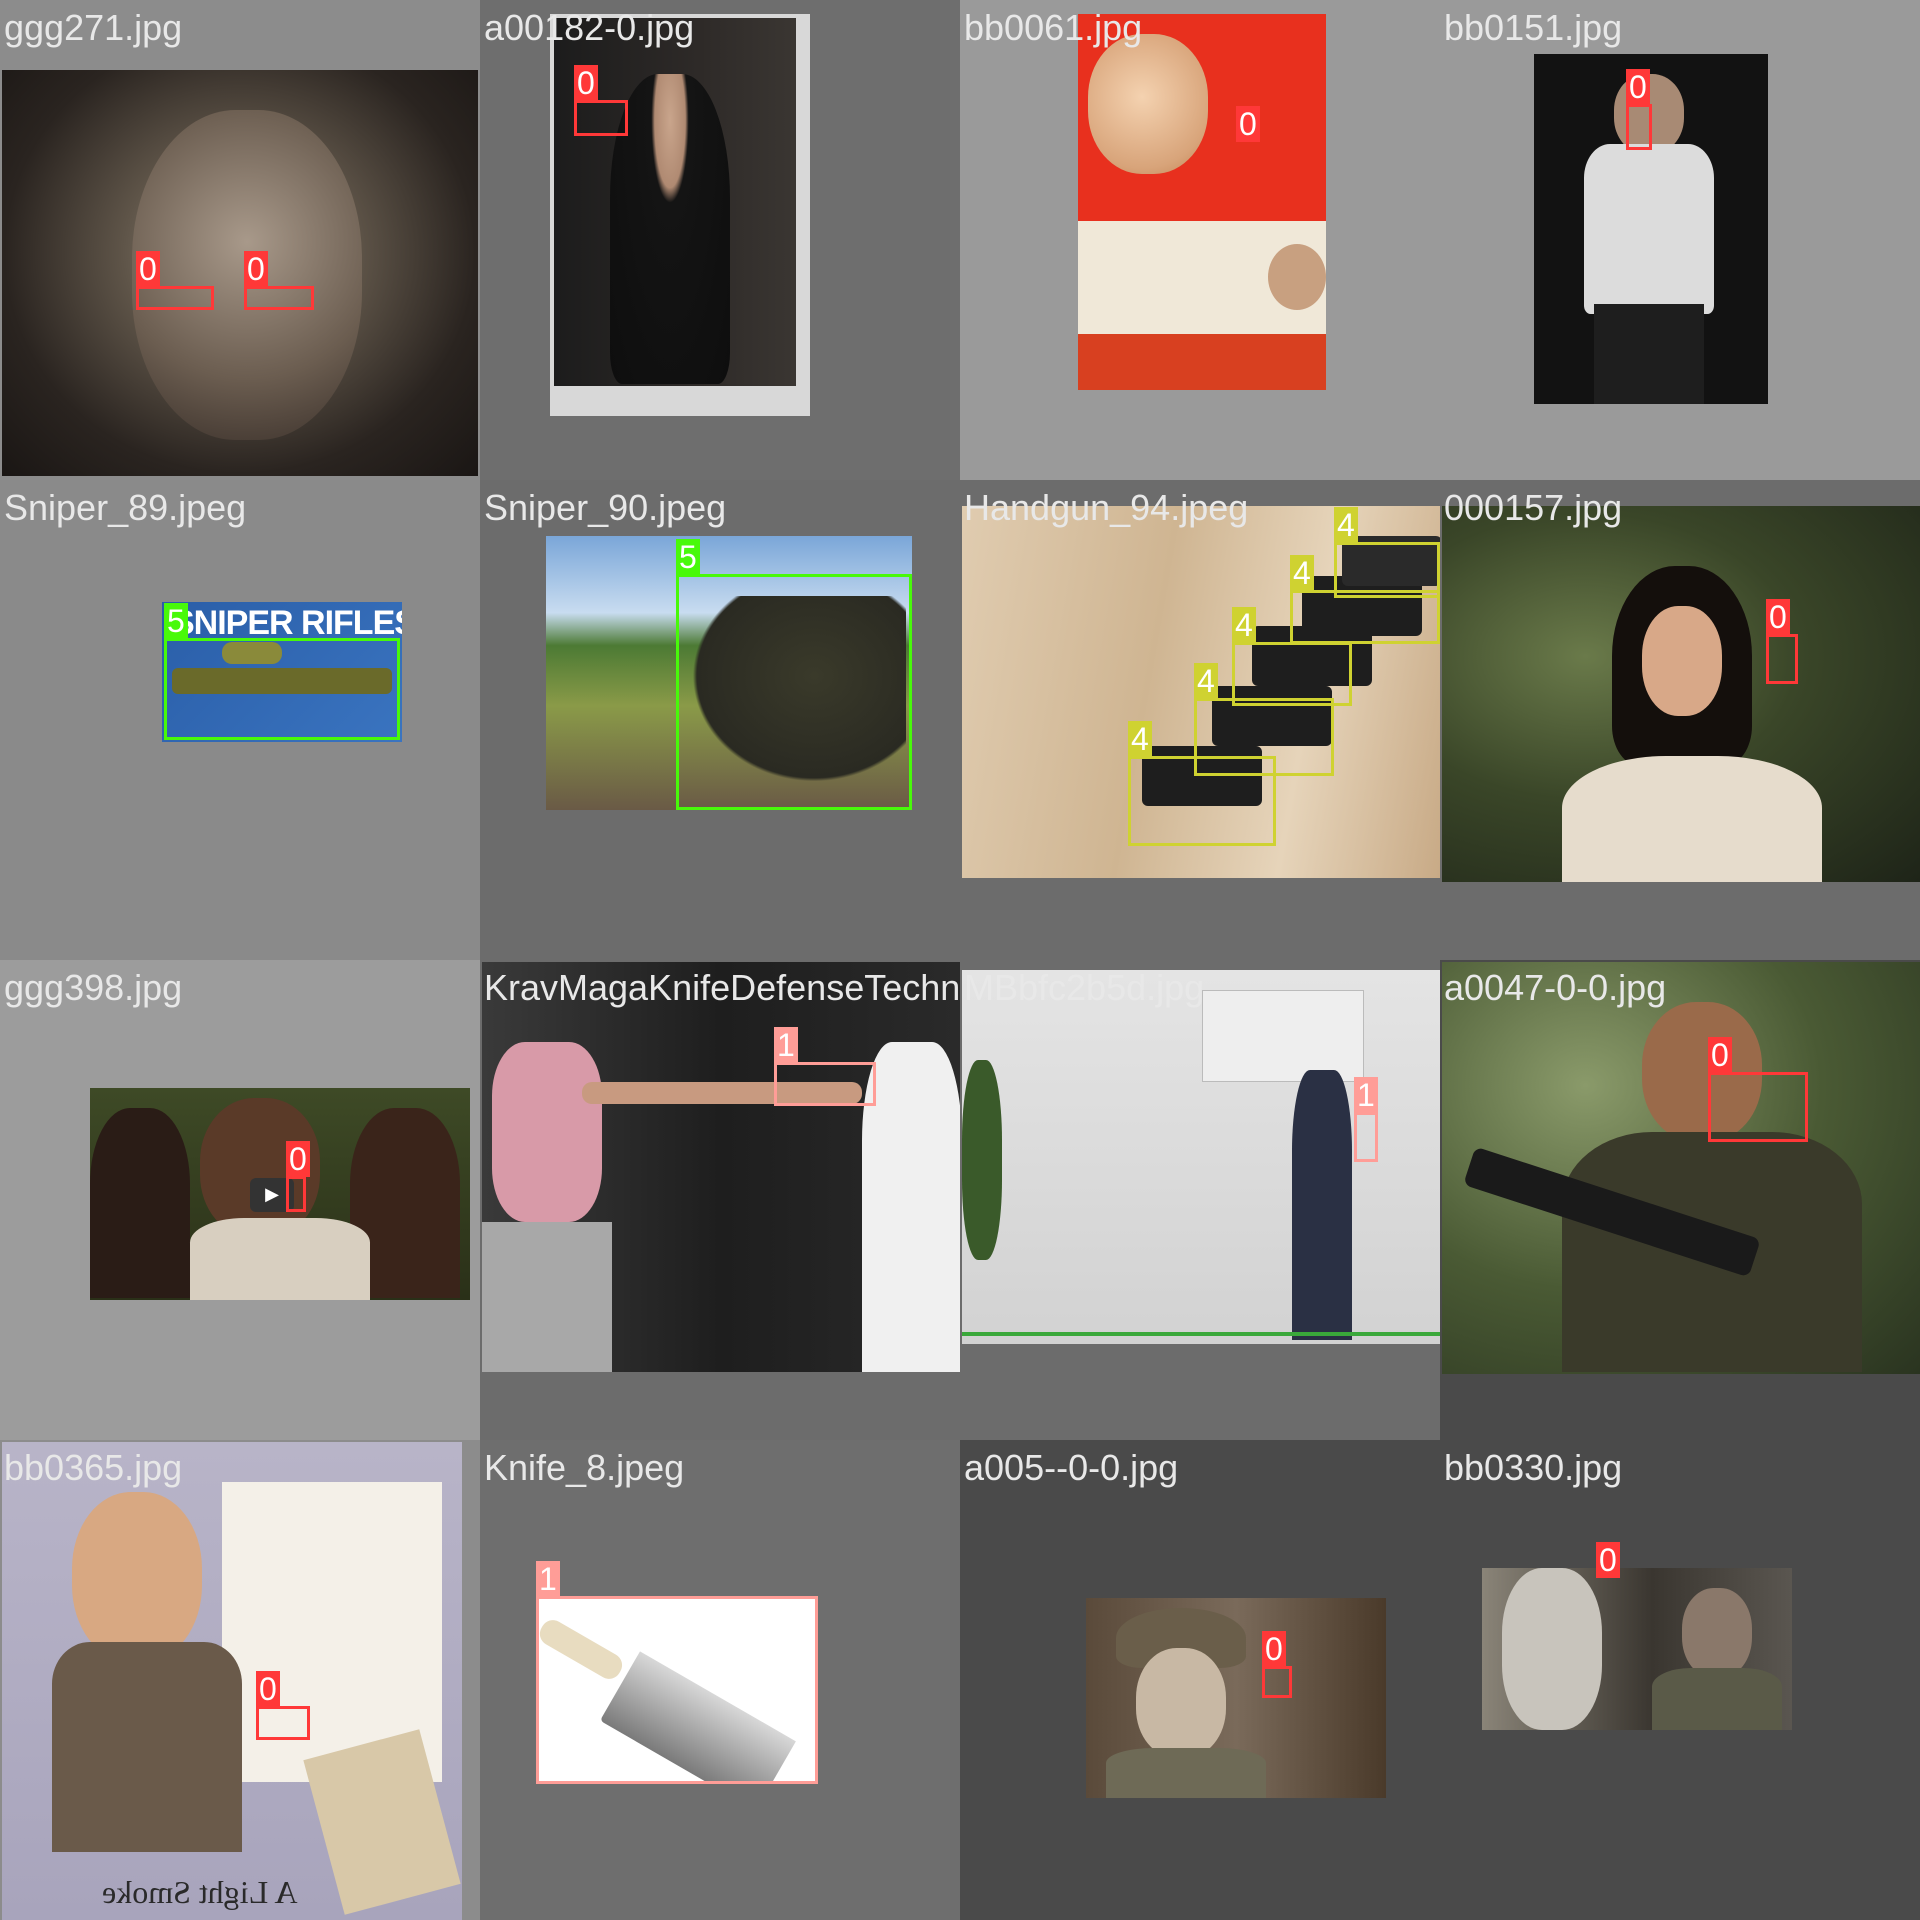  I want to click on mosaic-cell: bb0151.jpg 0, so click(1680, 240).